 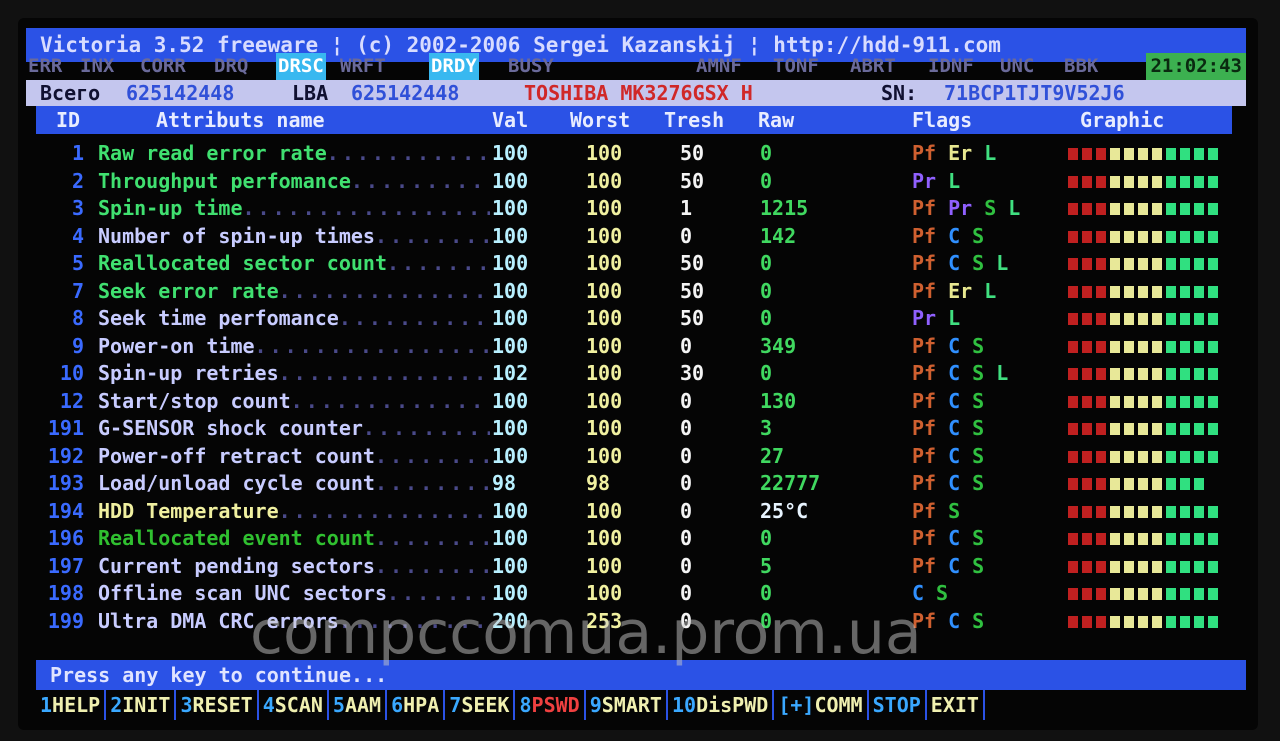 What do you see at coordinates (363, 705) in the screenshot?
I see `fkey-label: AAM` at bounding box center [363, 705].